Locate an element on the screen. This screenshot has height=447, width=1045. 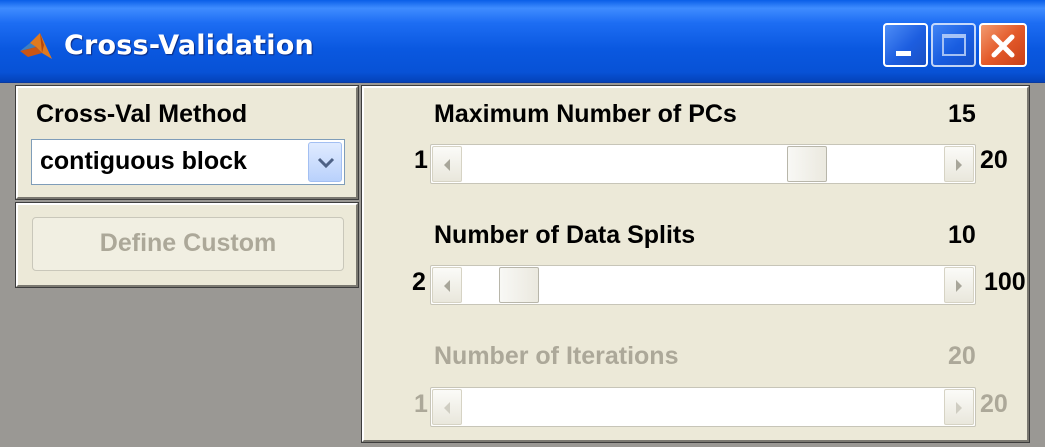
max-pcs-min: 1 is located at coordinates (421, 160).